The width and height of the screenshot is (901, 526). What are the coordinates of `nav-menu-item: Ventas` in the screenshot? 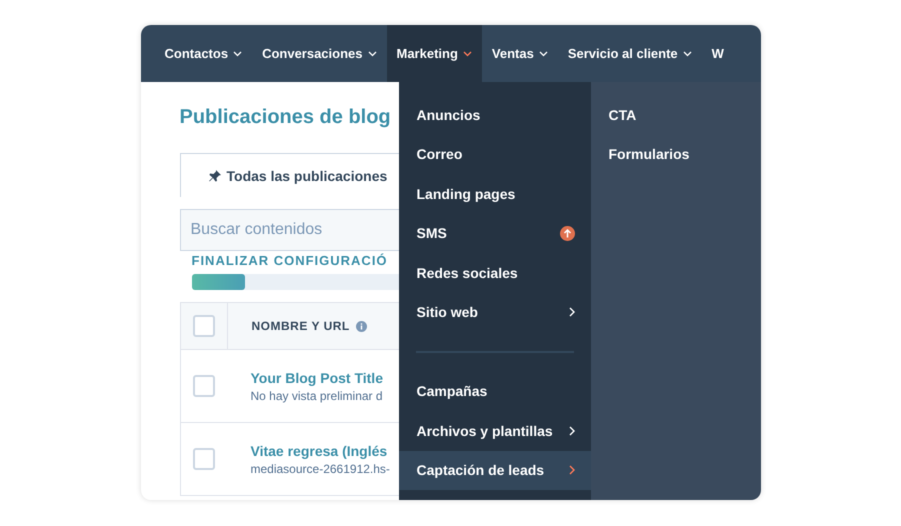 It's located at (520, 53).